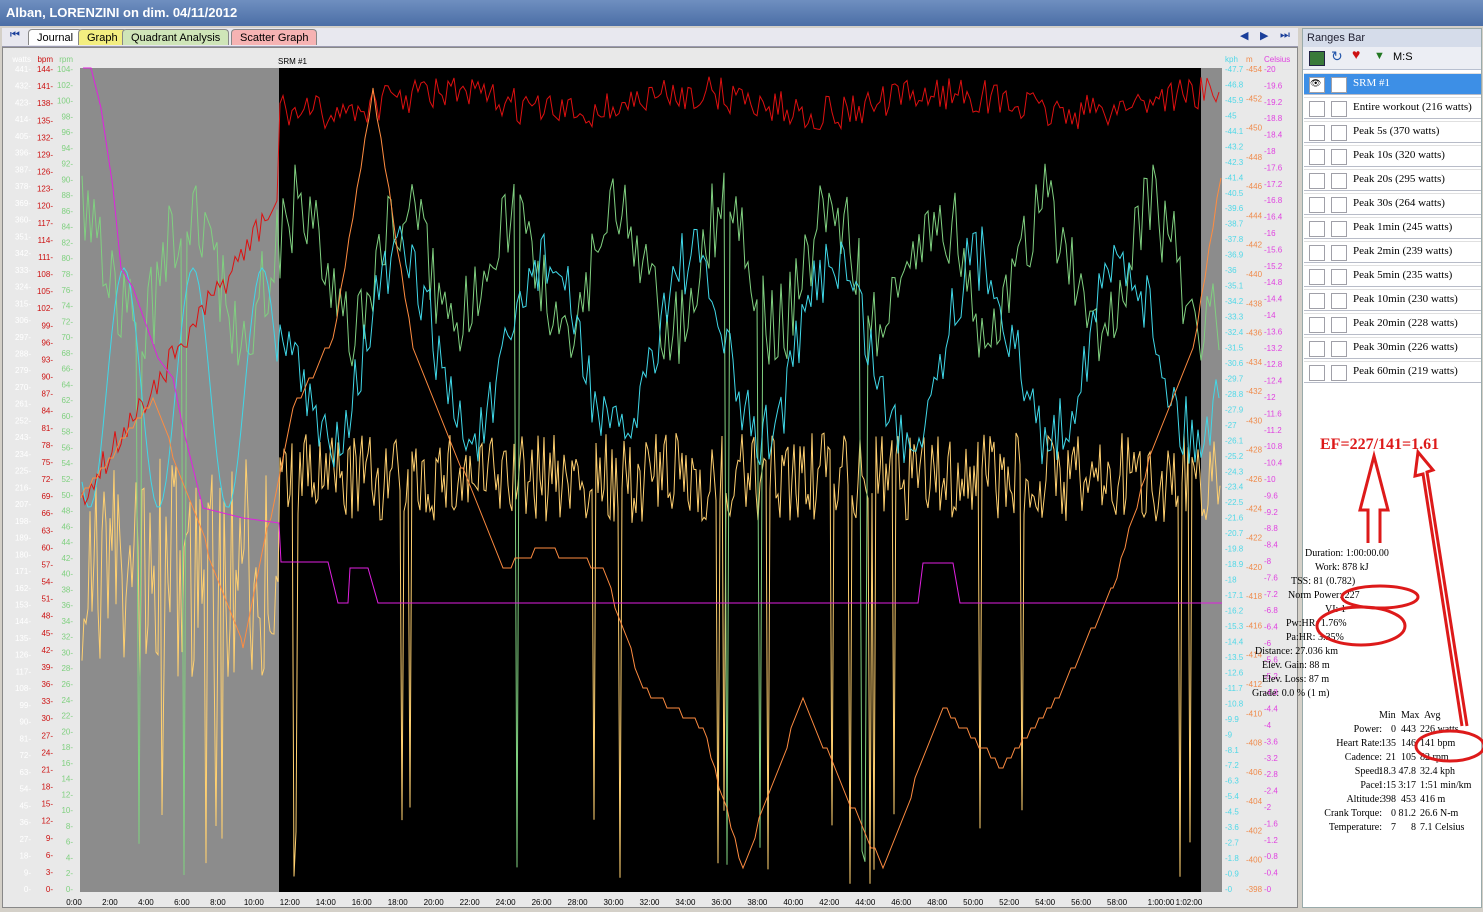 The width and height of the screenshot is (1483, 912). Describe the element at coordinates (176, 37) in the screenshot. I see `tab-quadrant-analysis: Quadrant Analysis` at that location.